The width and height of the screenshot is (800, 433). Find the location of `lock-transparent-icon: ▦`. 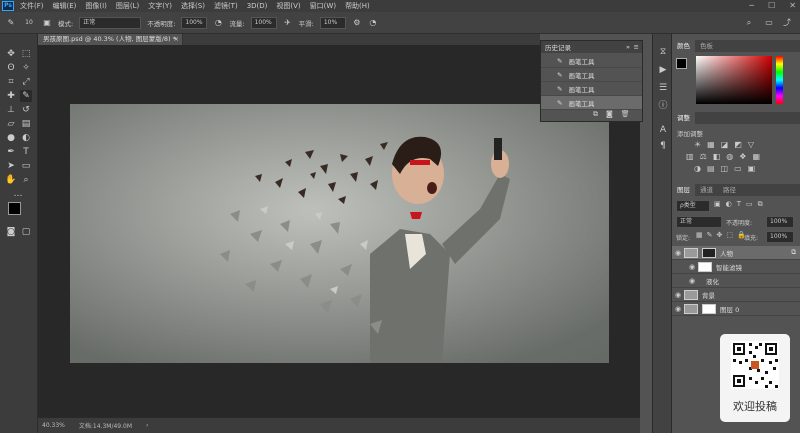

lock-transparent-icon: ▦ is located at coordinates (699, 235).